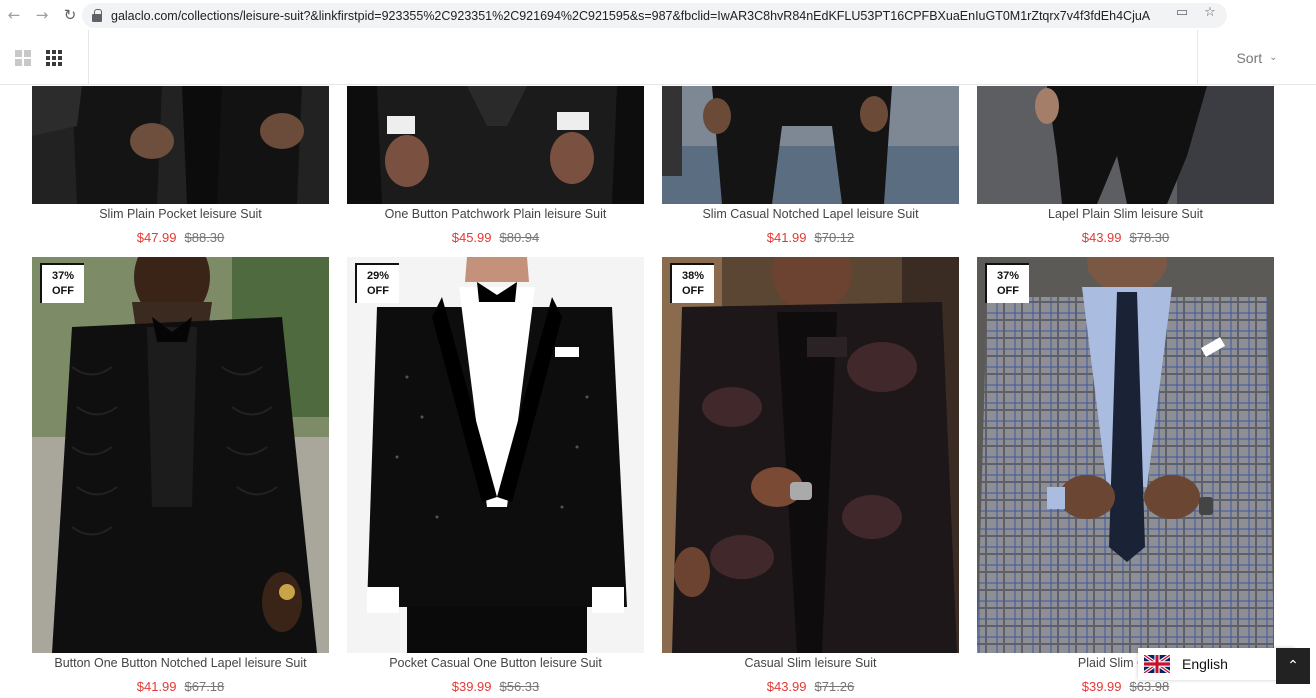  Describe the element at coordinates (810, 237) in the screenshot. I see `price-row: $41.99 $70.12` at that location.